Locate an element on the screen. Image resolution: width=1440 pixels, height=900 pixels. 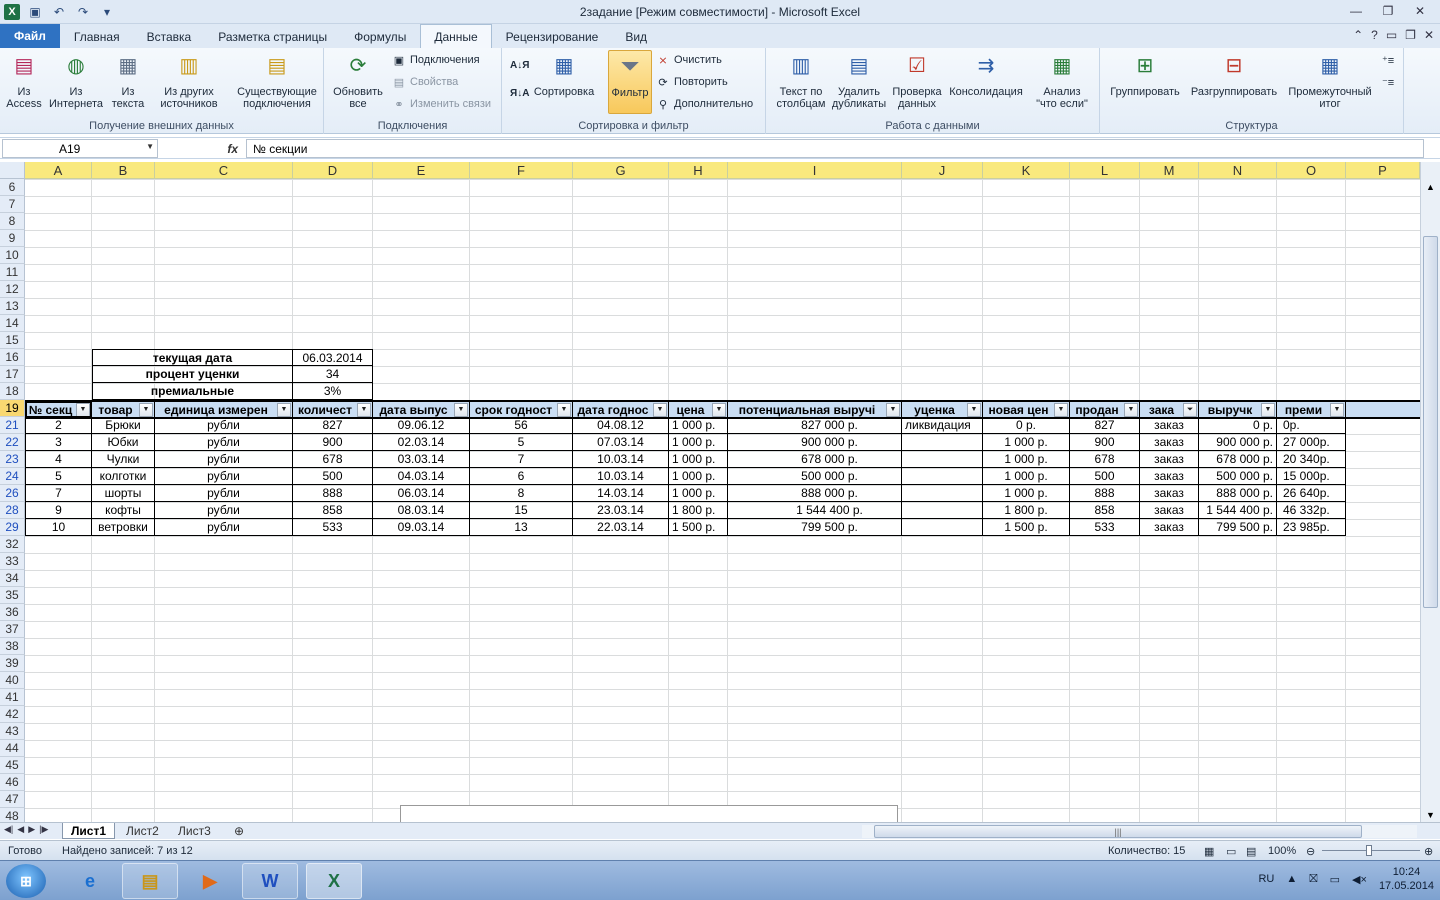
sheet-tab-3: Лист3 is located at coordinates (194, 831).